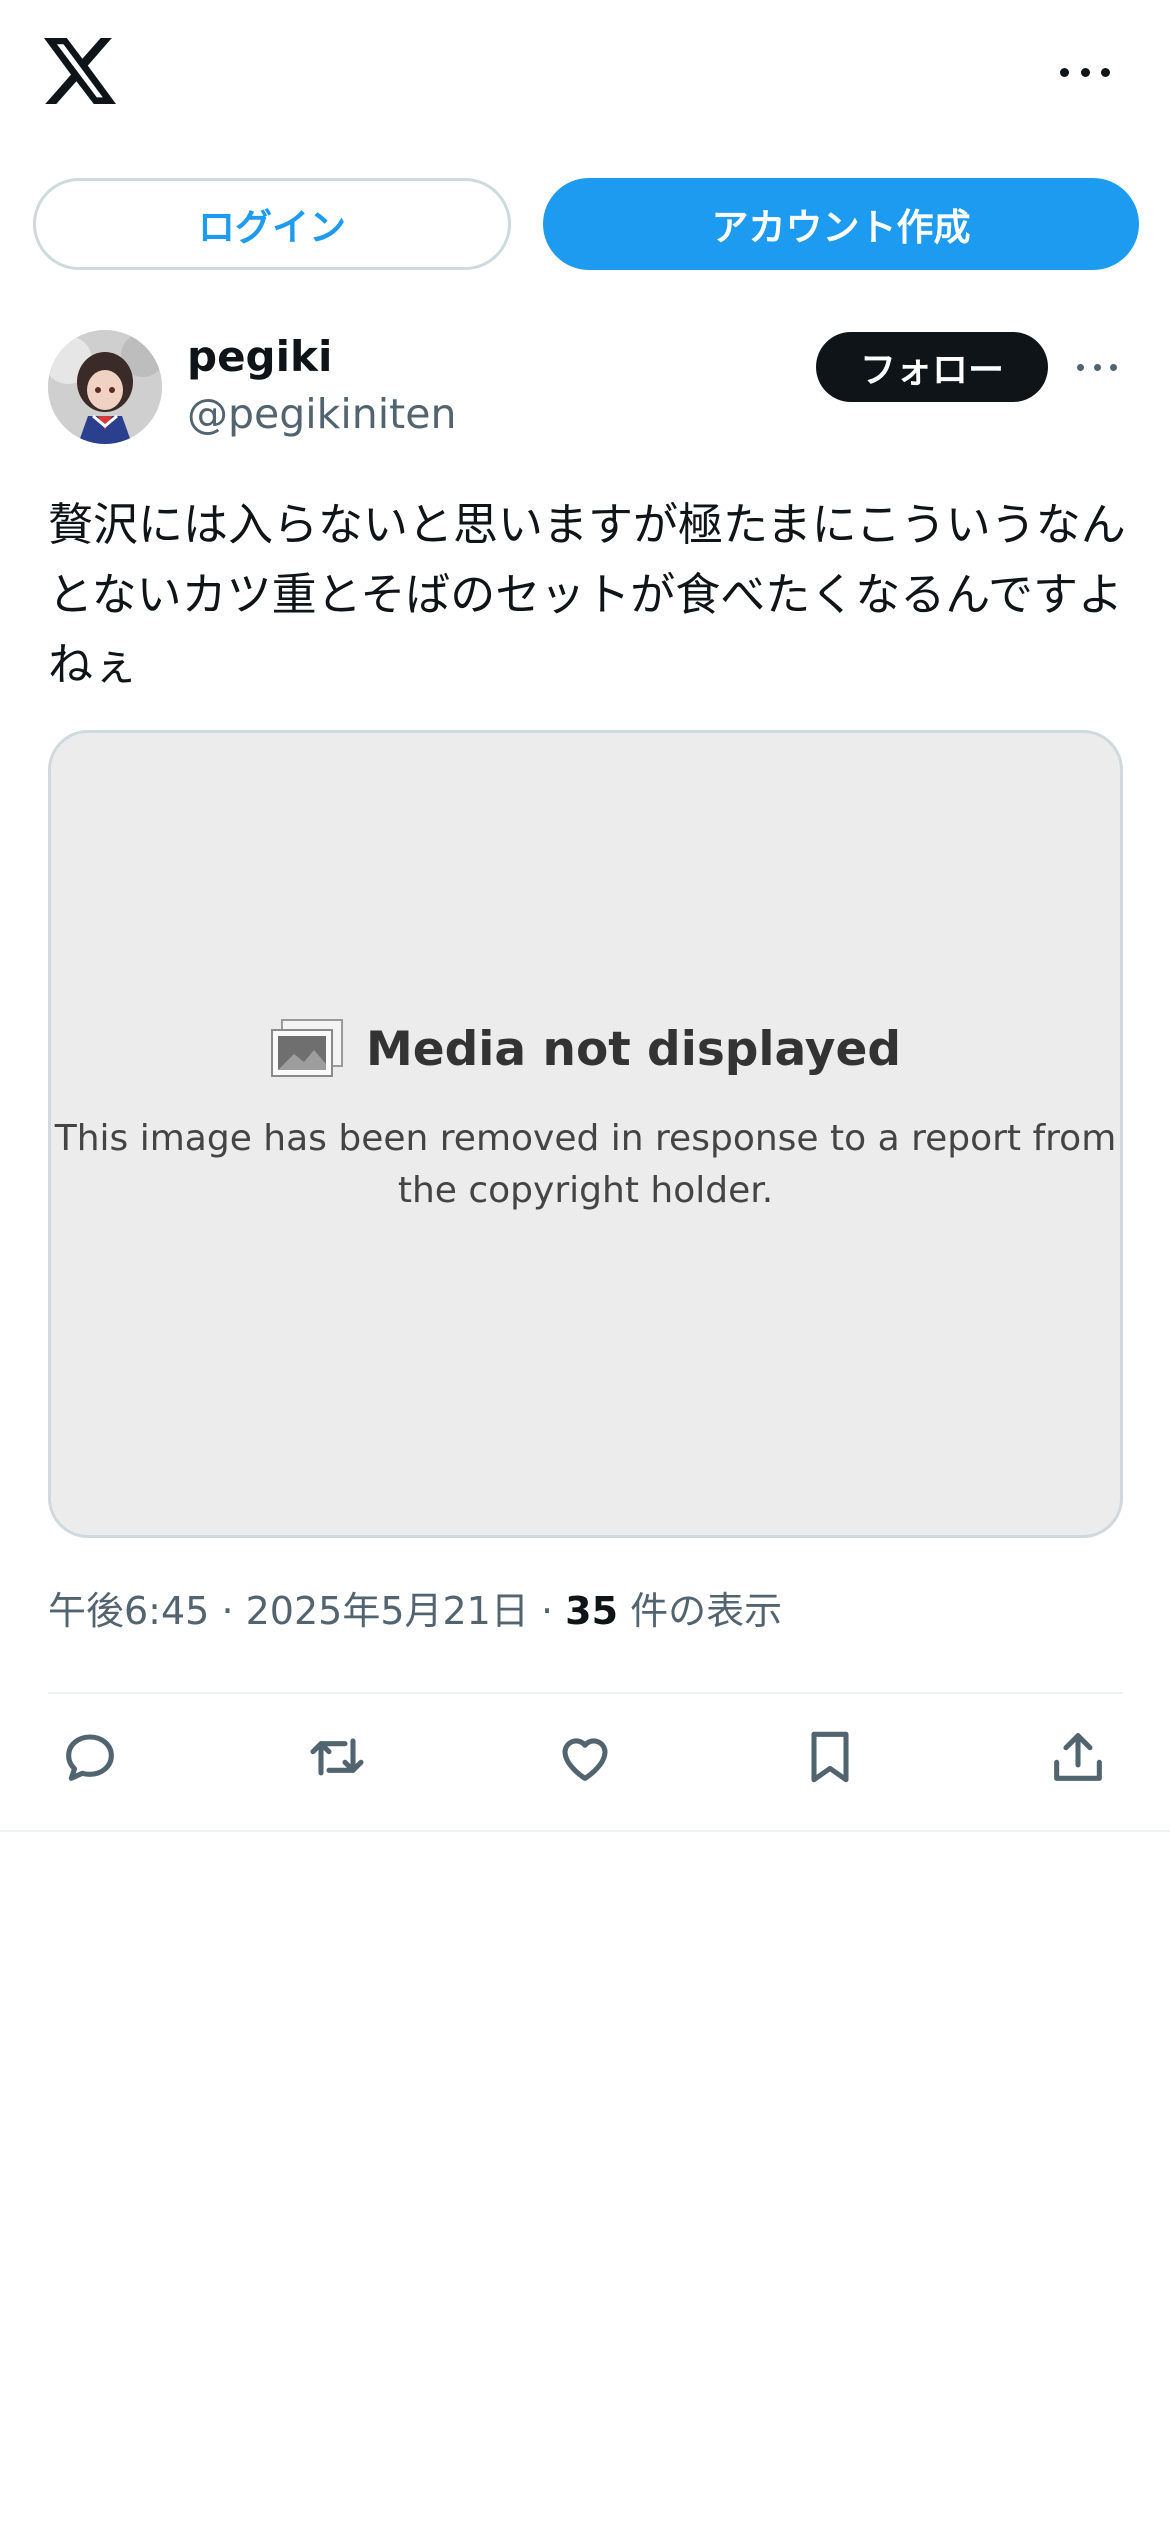 This screenshot has height=2532, width=1170. I want to click on view-count: 35, so click(592, 1611).